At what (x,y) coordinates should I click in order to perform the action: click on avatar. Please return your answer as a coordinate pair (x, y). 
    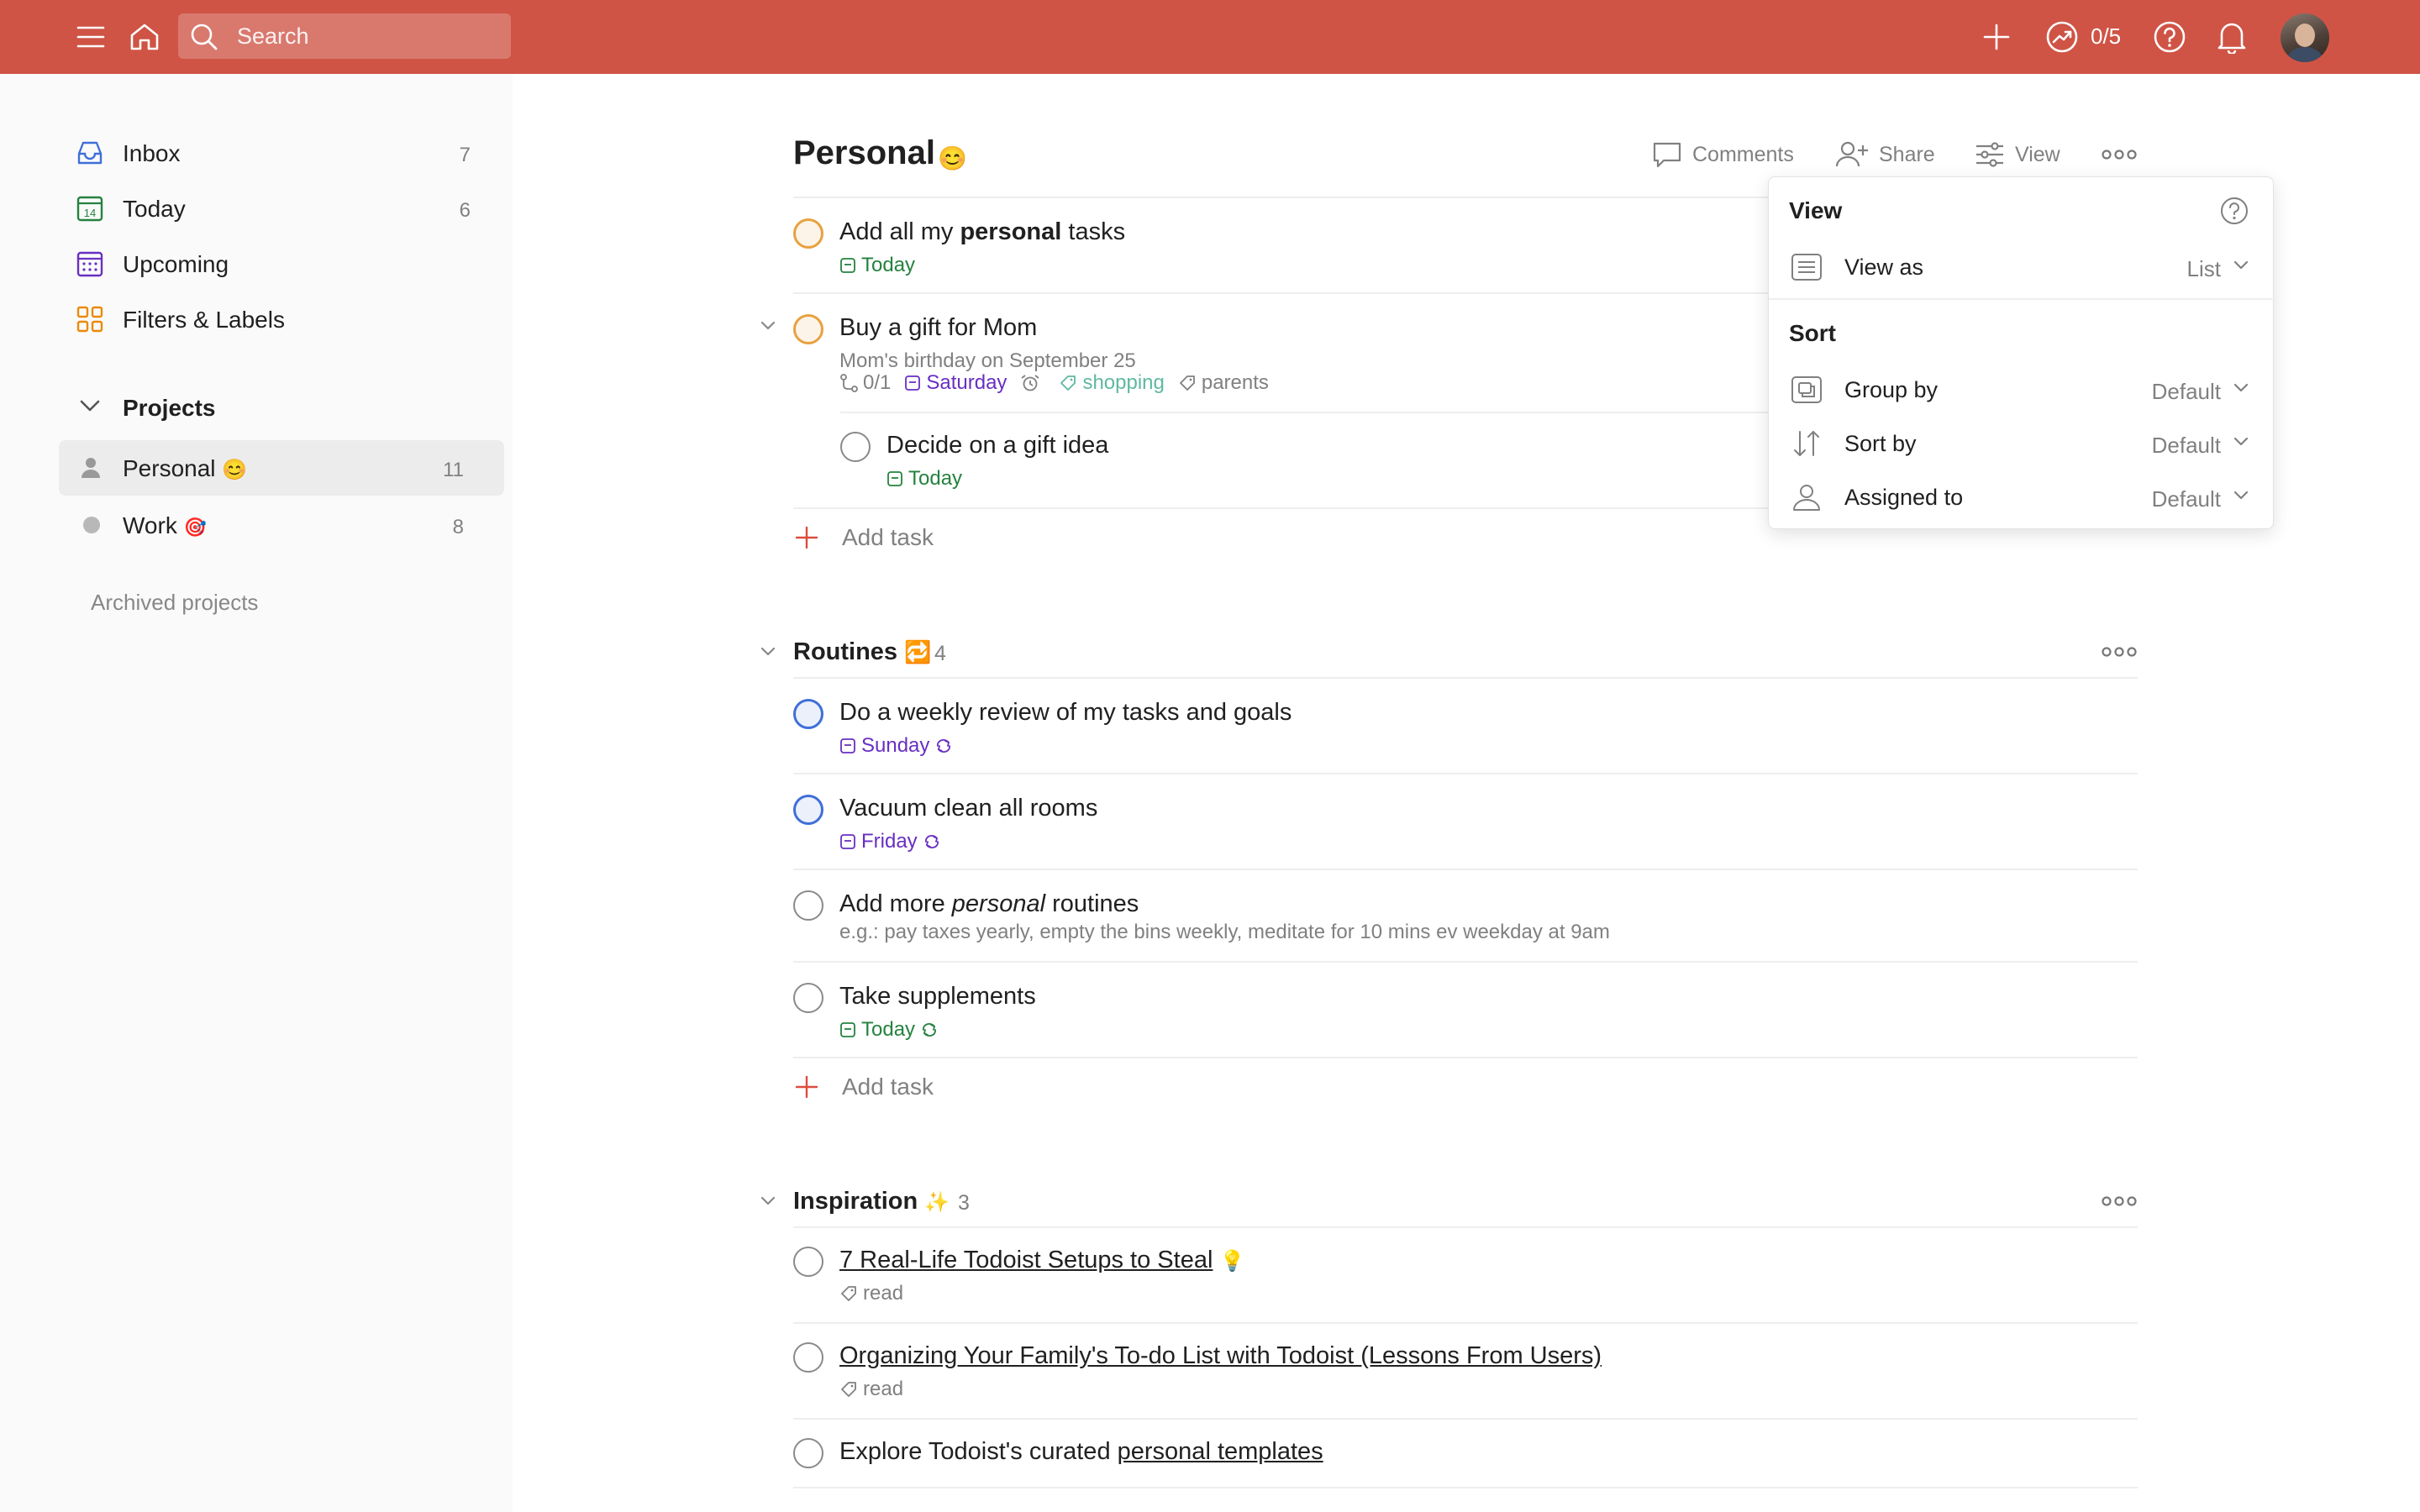
    Looking at the image, I should click on (2305, 37).